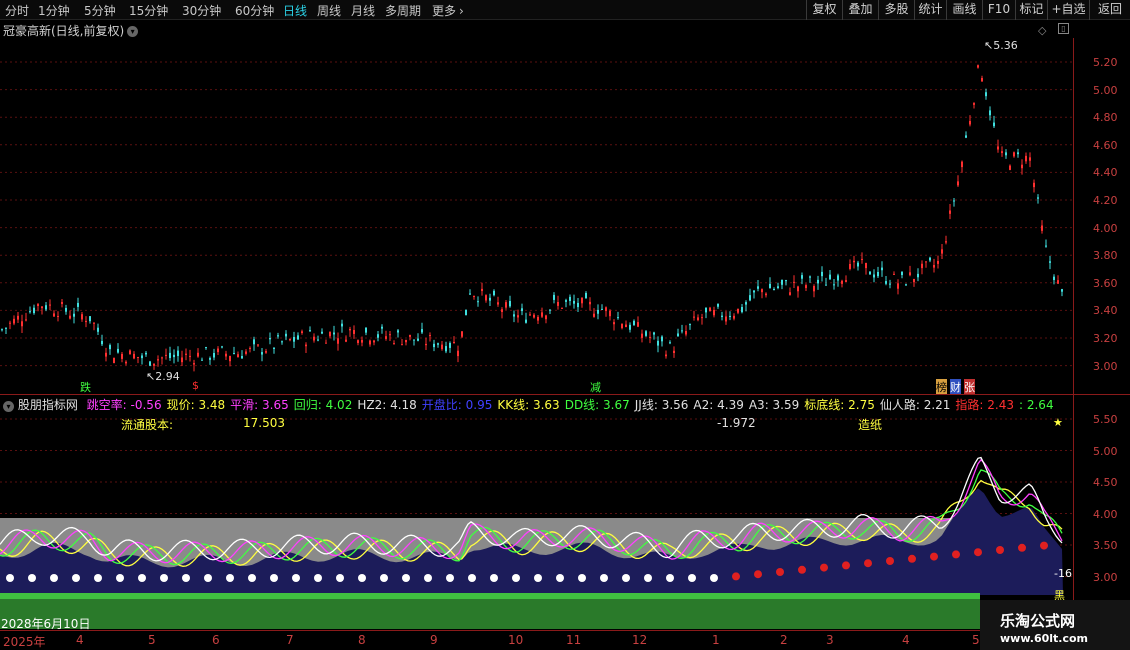 Image resolution: width=1130 pixels, height=650 pixels. What do you see at coordinates (201, 10) in the screenshot?
I see `tab-30min: 30分钟` at bounding box center [201, 10].